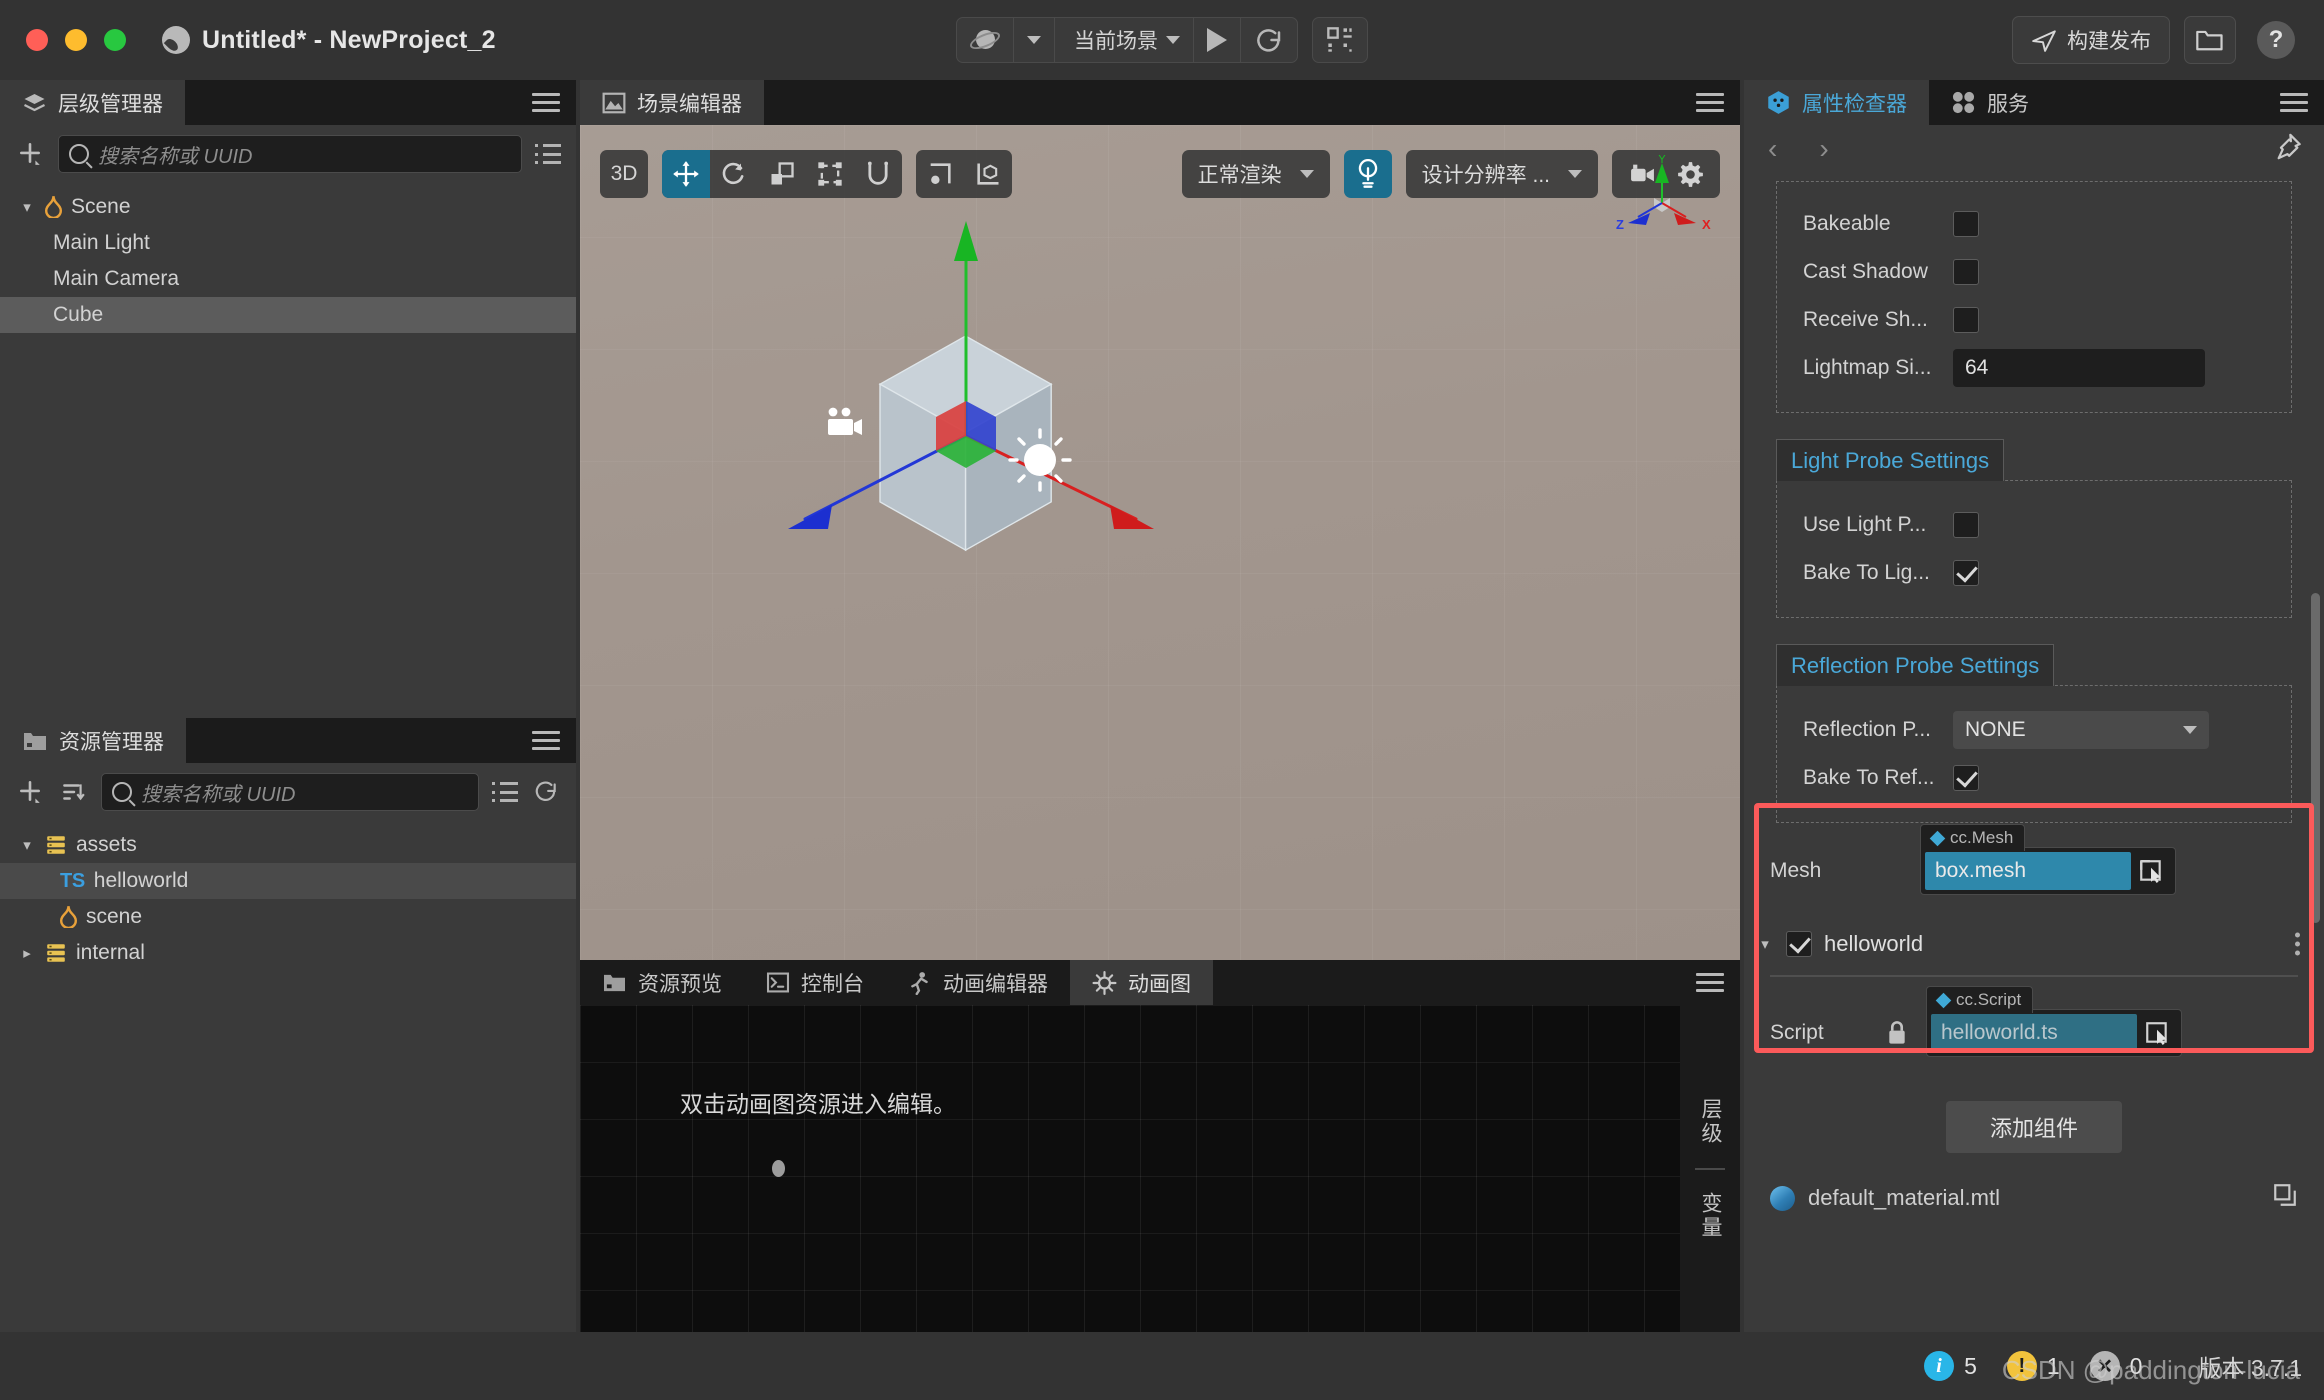  What do you see at coordinates (2034, 1198) in the screenshot?
I see `material-row: default_material.mtl` at bounding box center [2034, 1198].